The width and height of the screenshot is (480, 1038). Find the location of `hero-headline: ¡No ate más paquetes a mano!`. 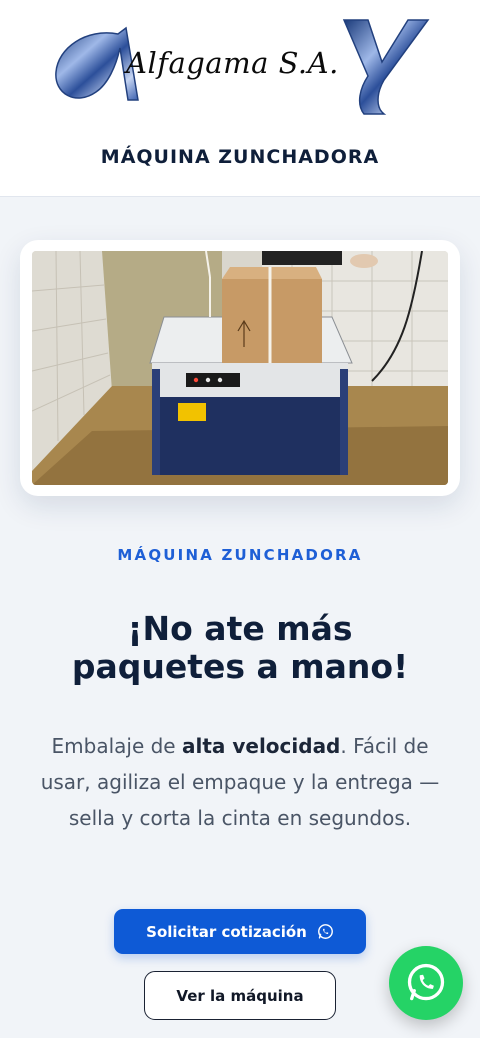

hero-headline: ¡No ate más paquetes a mano! is located at coordinates (240, 647).